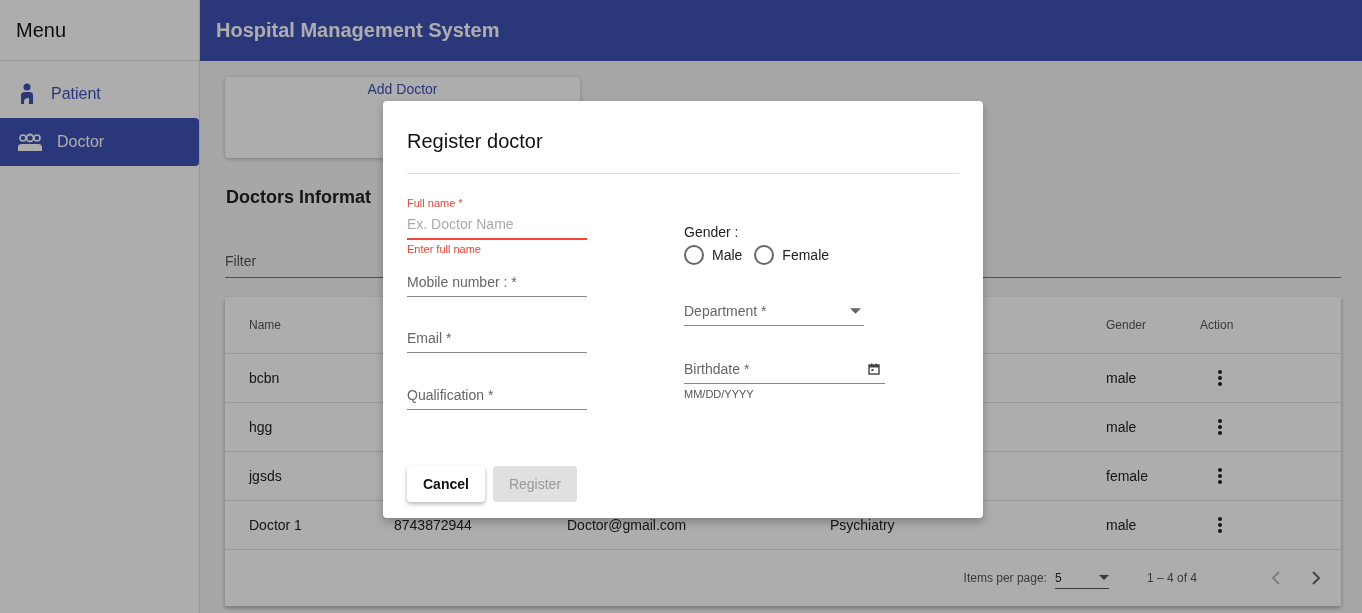  Describe the element at coordinates (719, 394) in the screenshot. I see `date-format-hint: MM/DD/YYYY` at that location.